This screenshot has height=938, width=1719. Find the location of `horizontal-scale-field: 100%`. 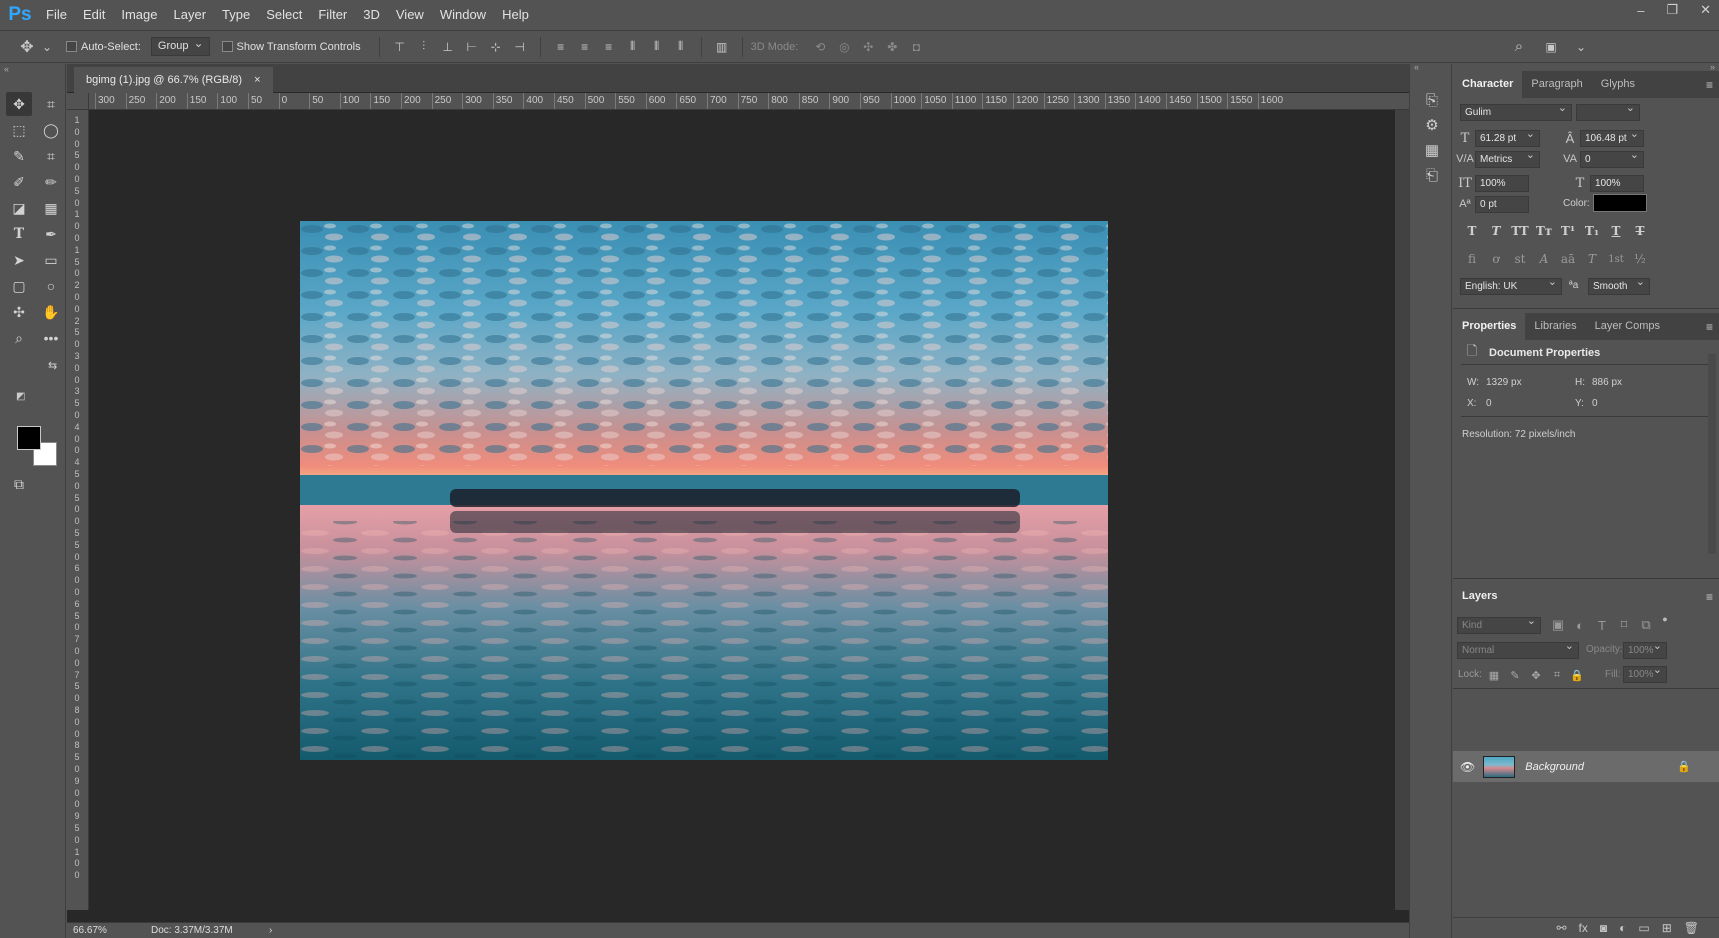

horizontal-scale-field: 100% is located at coordinates (1617, 183).